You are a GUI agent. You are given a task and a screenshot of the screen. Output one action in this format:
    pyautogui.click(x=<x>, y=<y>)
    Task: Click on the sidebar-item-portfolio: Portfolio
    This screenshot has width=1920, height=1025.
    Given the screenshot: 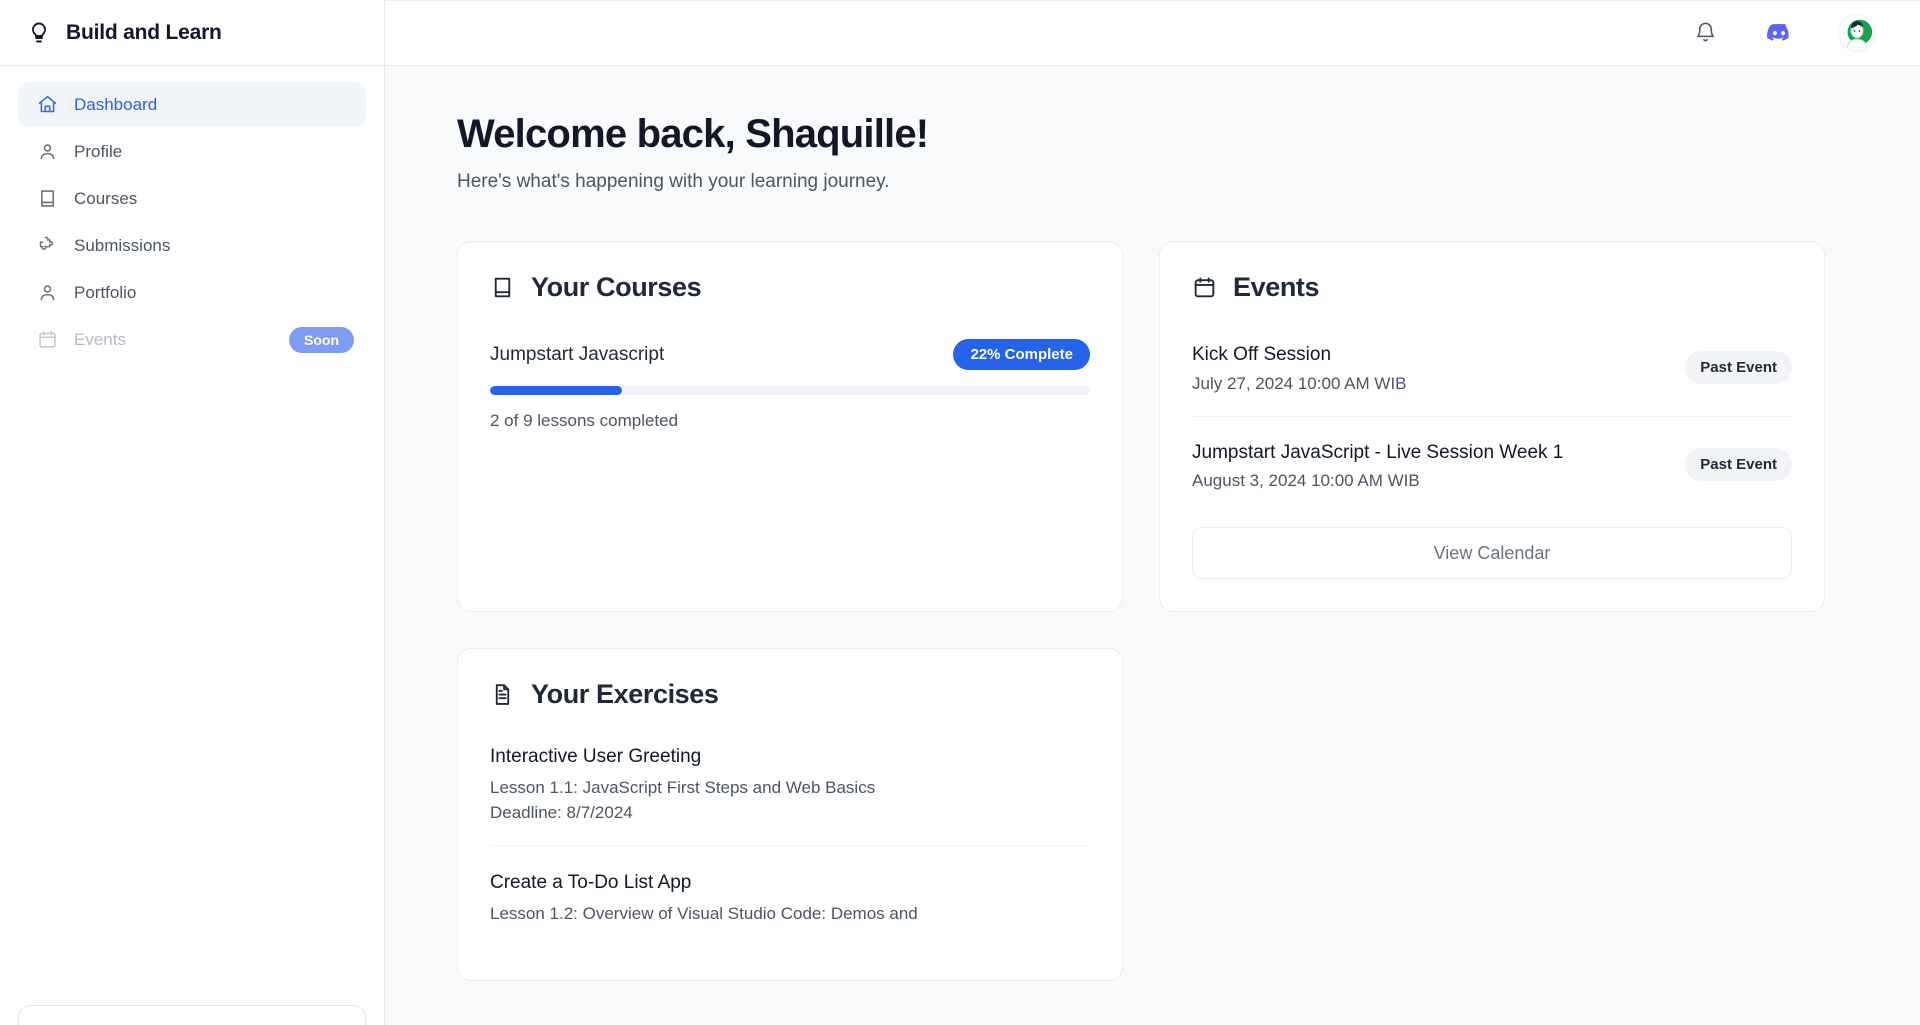 What is the action you would take?
    pyautogui.click(x=192, y=292)
    